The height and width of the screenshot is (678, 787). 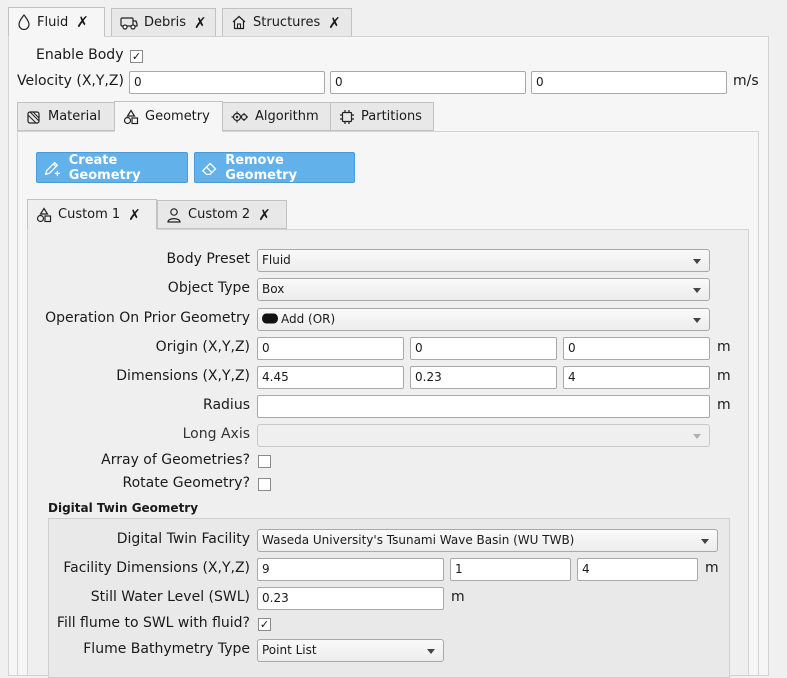 I want to click on object-type-value: Box, so click(x=273, y=289).